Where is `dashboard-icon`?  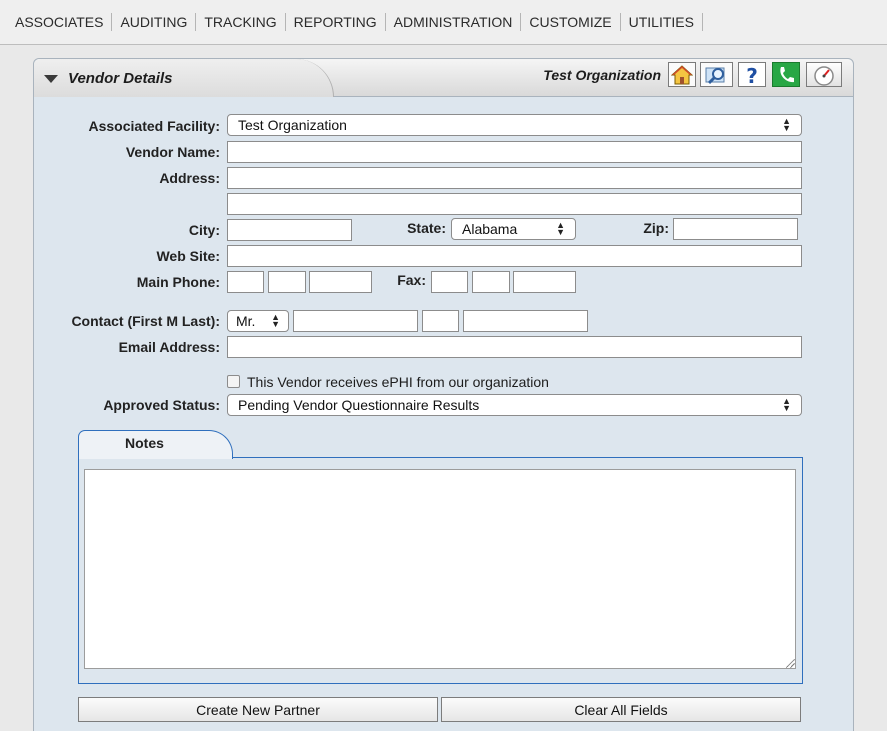 dashboard-icon is located at coordinates (824, 74).